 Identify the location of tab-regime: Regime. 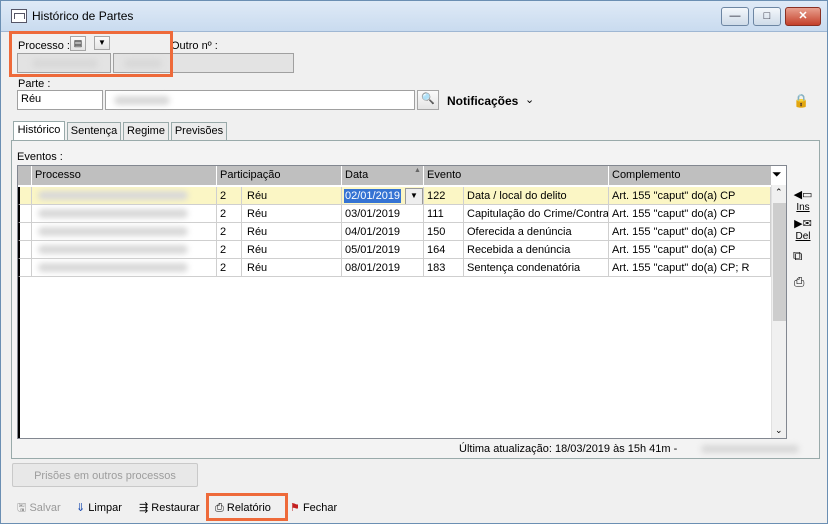
(146, 131).